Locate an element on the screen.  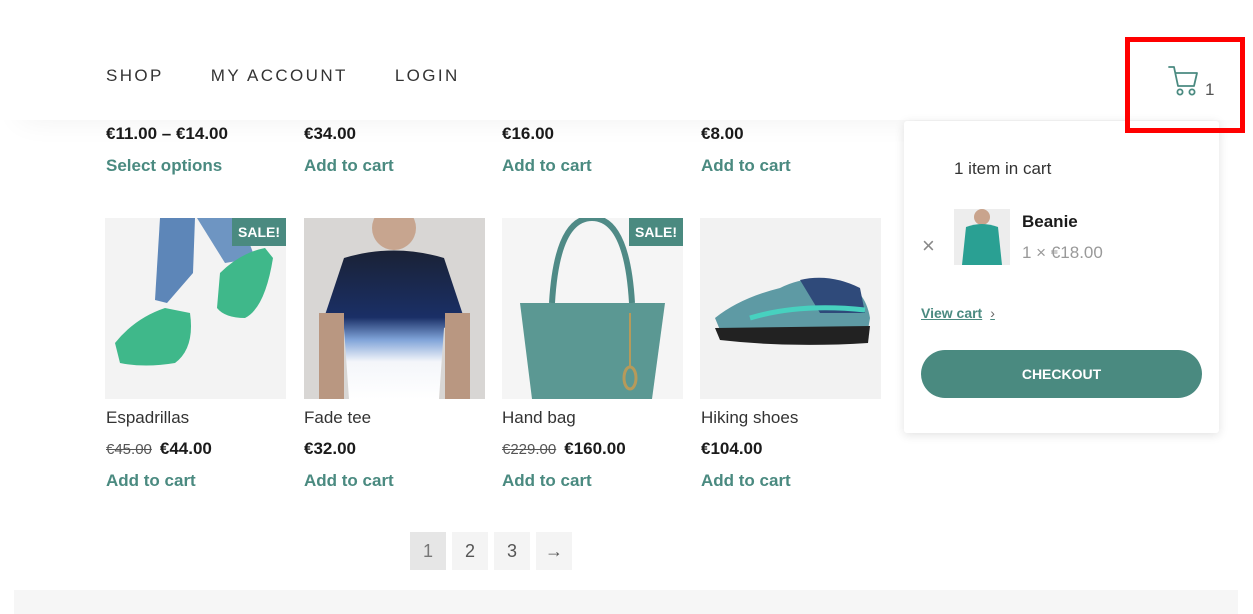
tee-image is located at coordinates (394, 308).